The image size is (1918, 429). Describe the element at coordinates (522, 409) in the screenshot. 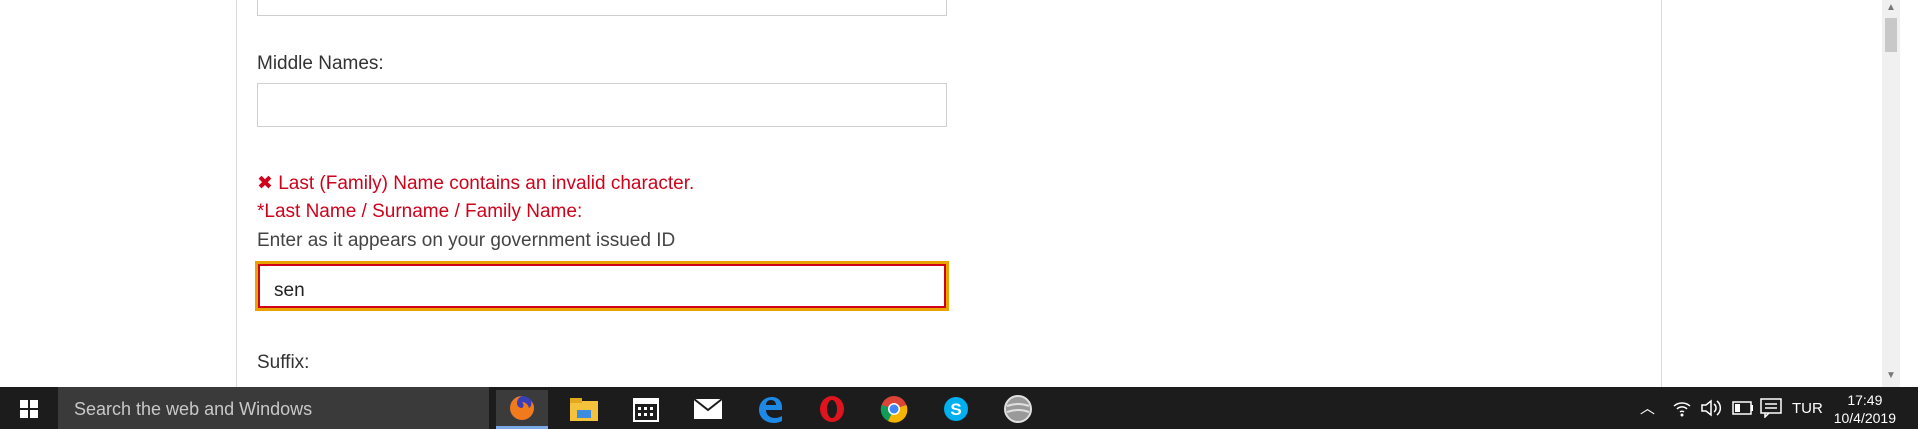

I see `firefox-icon` at that location.